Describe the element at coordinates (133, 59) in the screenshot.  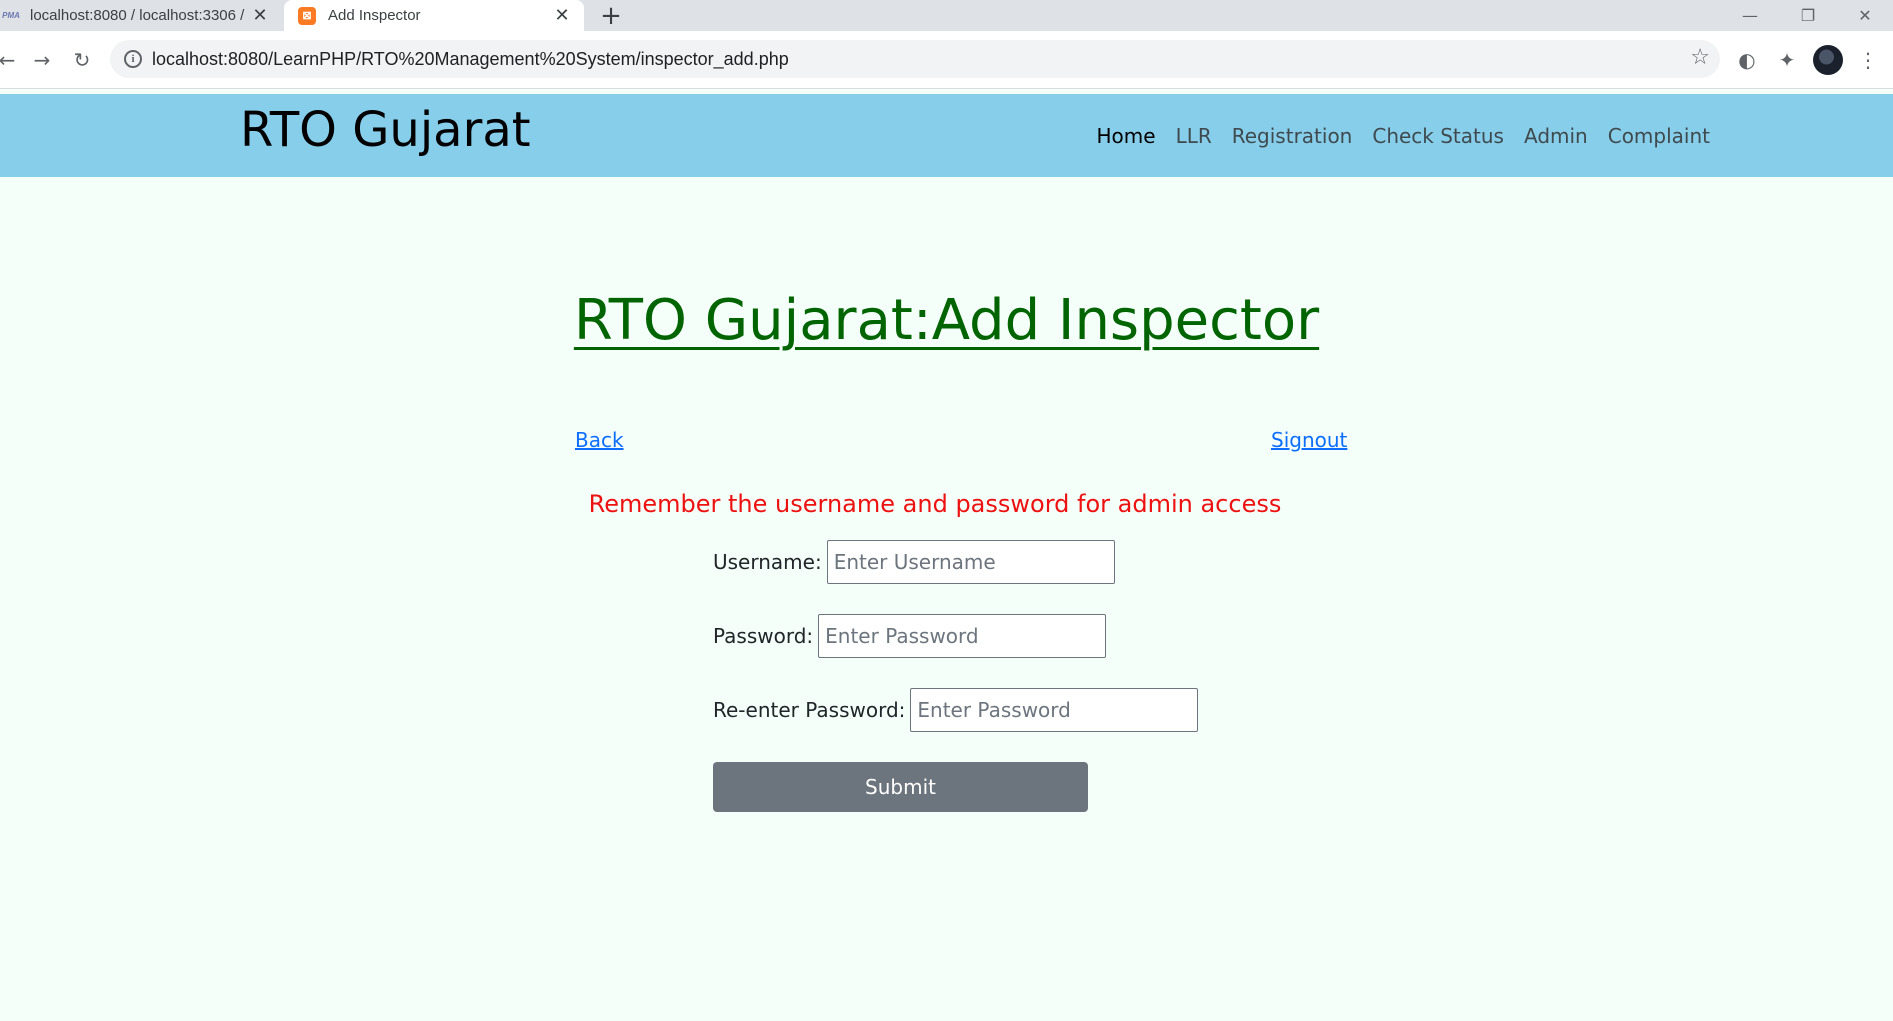
I see `site-info-icon: i` at that location.